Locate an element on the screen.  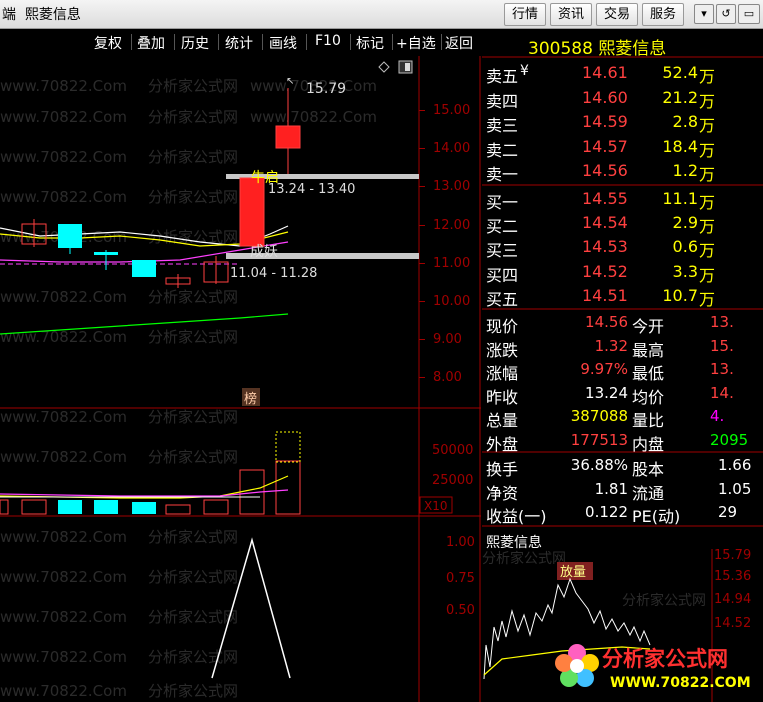
market-button: 行情 is located at coordinates (525, 14).